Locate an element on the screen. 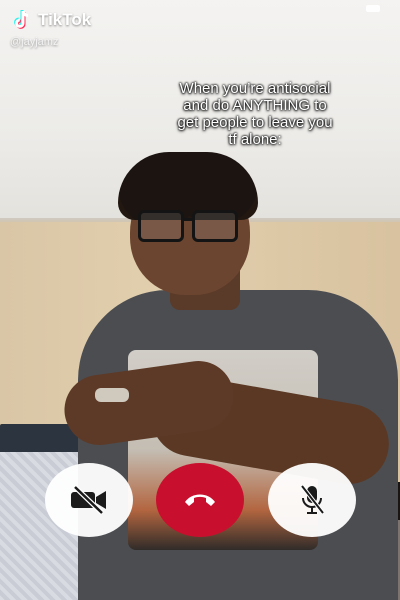  tiktok-logo-icon is located at coordinates (21, 19).